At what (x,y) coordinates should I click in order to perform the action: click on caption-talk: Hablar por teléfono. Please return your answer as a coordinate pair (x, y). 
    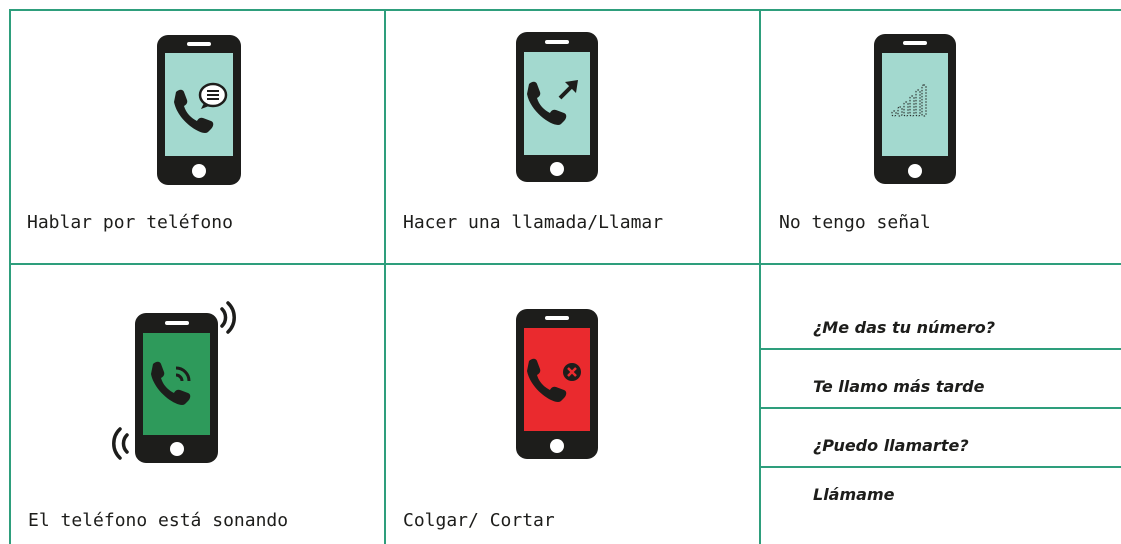
    Looking at the image, I should click on (130, 222).